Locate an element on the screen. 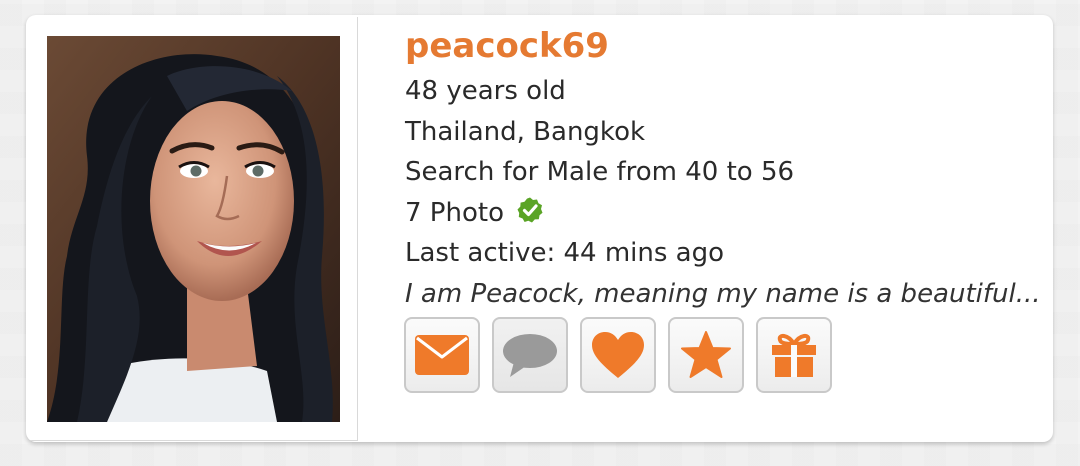 The width and height of the screenshot is (1080, 466). speech-bubble-icon is located at coordinates (530, 355).